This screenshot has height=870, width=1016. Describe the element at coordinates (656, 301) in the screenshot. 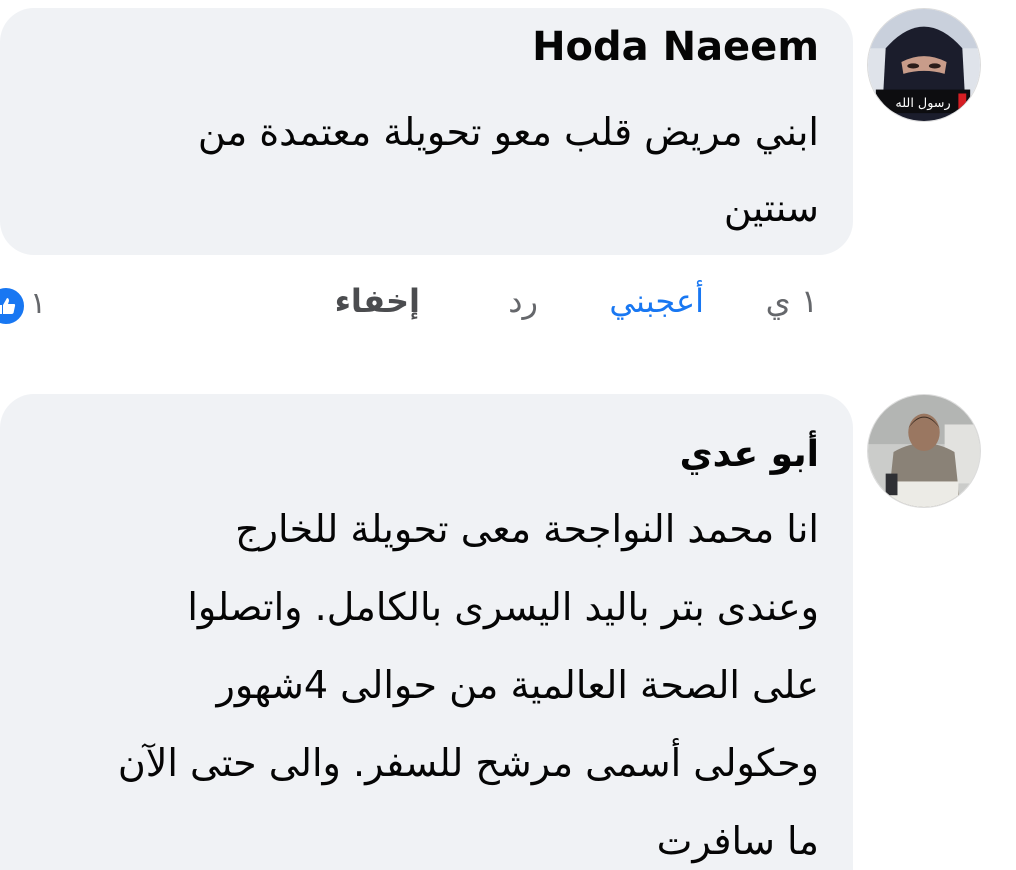

I see `like-button: أعجبني` at that location.